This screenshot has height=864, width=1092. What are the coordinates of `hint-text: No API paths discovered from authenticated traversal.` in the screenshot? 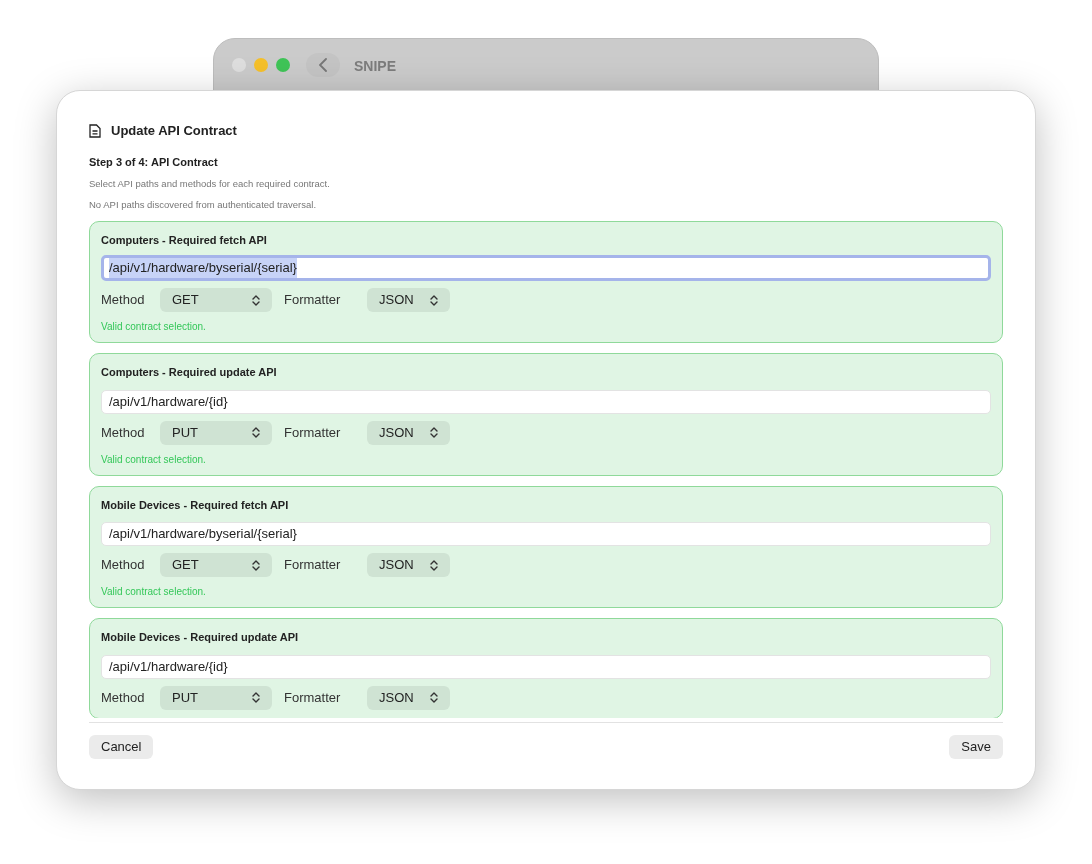 It's located at (203, 205).